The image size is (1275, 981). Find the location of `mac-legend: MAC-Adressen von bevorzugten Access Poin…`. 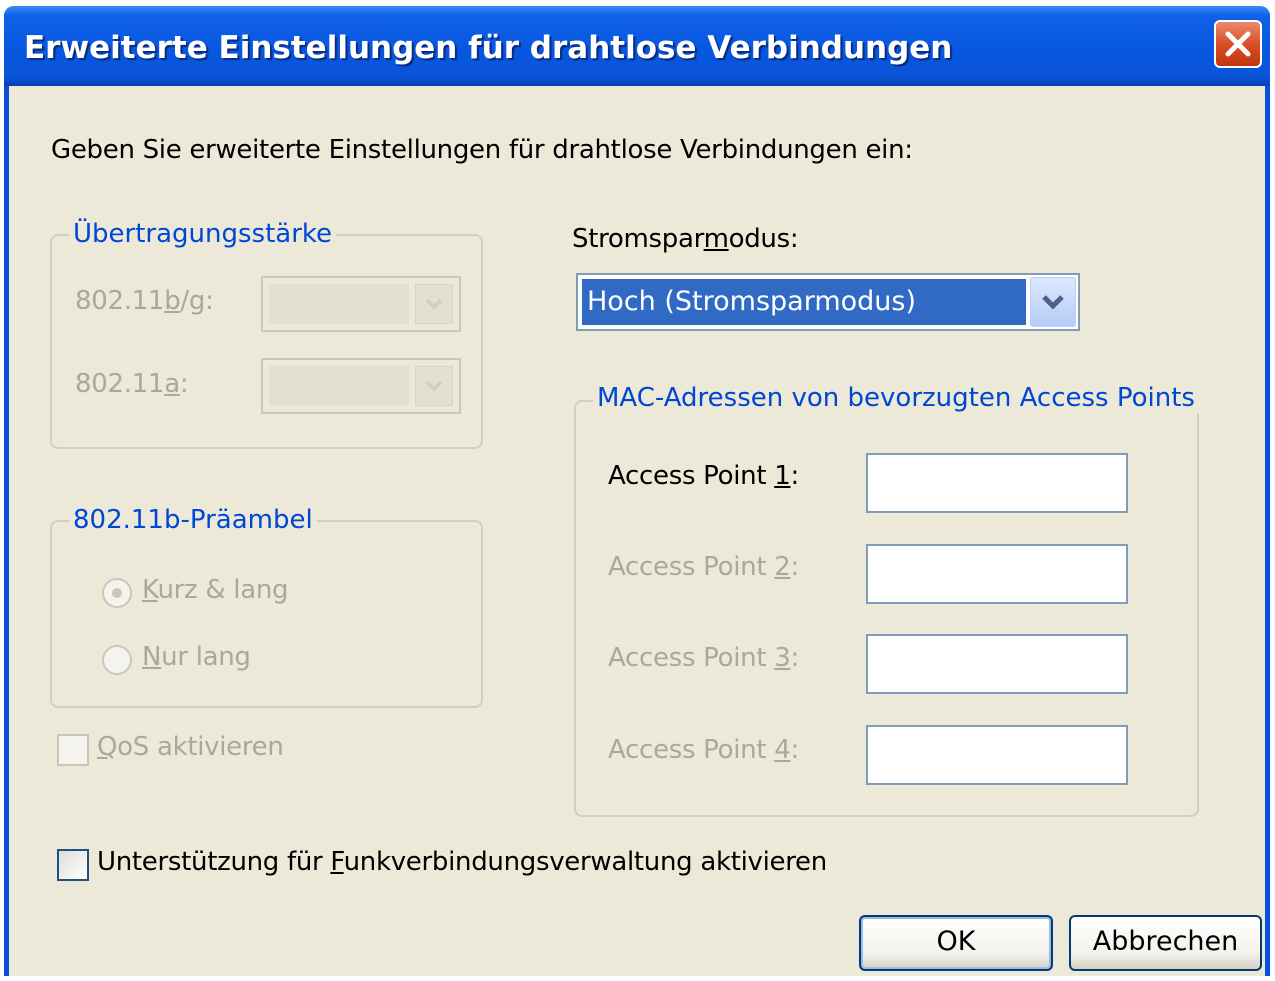

mac-legend: MAC-Adressen von bevorzugten Access Poin… is located at coordinates (896, 398).